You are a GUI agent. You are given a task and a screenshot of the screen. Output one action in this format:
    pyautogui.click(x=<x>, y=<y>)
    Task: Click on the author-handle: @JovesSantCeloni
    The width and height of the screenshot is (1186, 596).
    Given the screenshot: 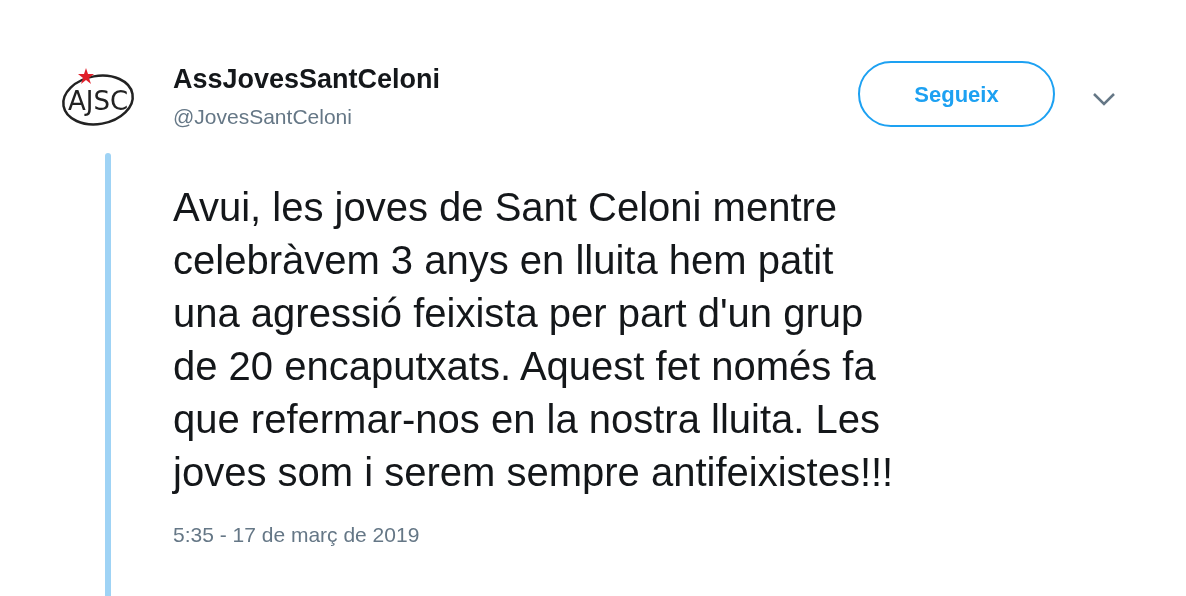 What is the action you would take?
    pyautogui.click(x=307, y=117)
    